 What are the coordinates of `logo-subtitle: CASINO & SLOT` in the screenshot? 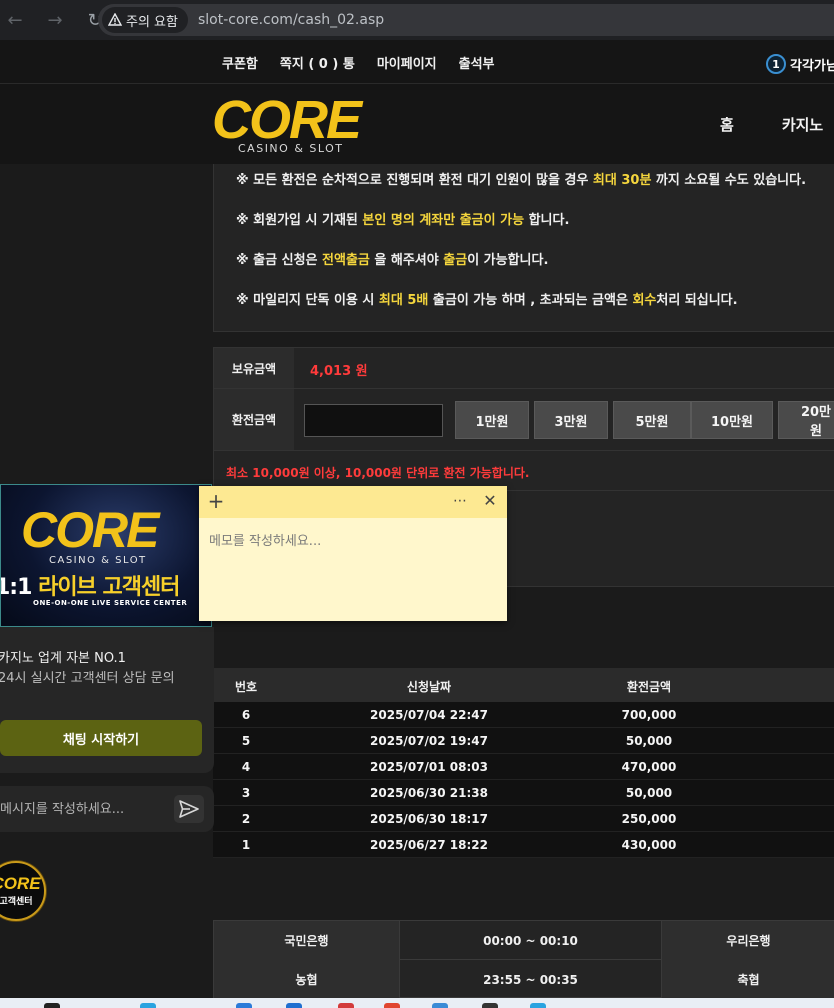 It's located at (291, 148).